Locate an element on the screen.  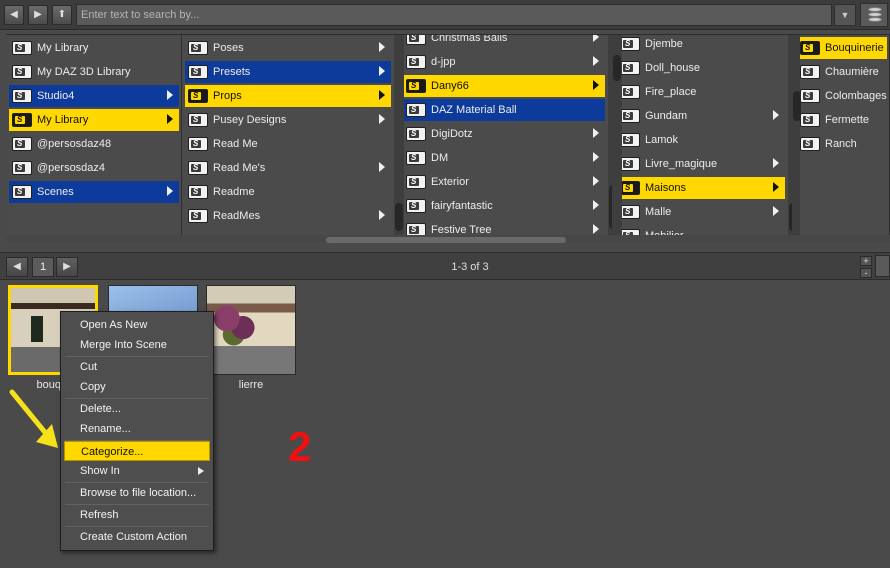
search-dropdown-button: ▼ is located at coordinates (845, 15).